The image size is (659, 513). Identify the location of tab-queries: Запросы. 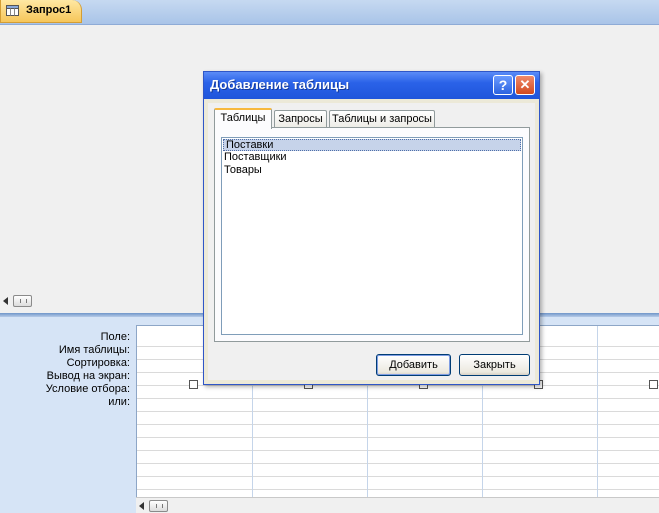
(300, 119).